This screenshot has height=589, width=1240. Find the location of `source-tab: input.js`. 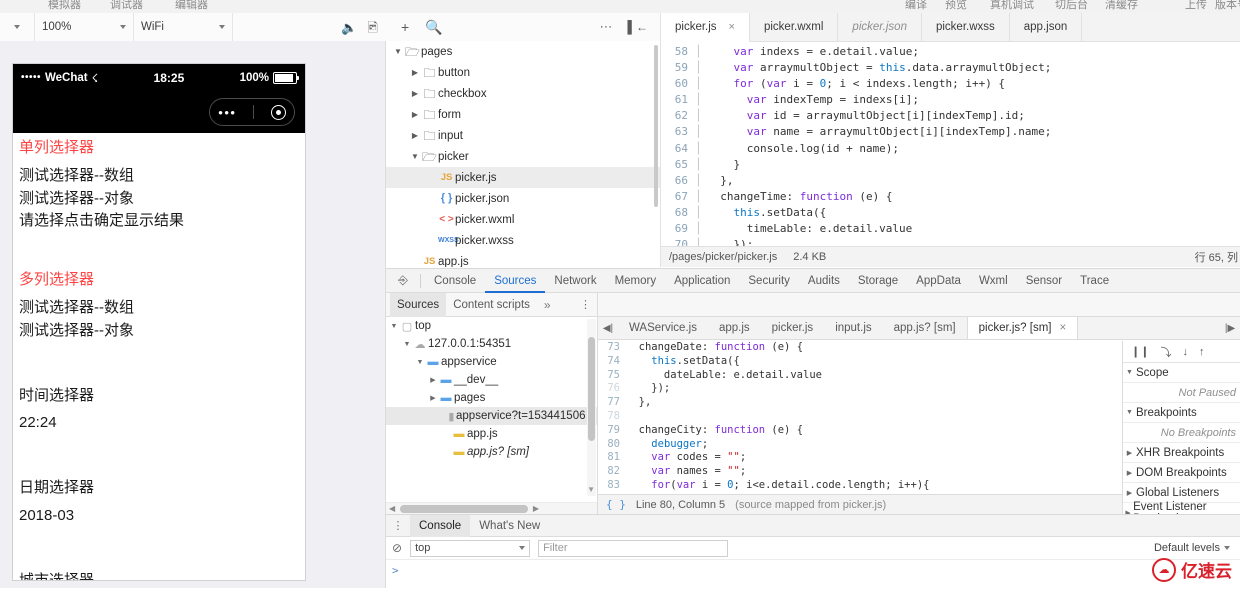

source-tab: input.js is located at coordinates (853, 328).